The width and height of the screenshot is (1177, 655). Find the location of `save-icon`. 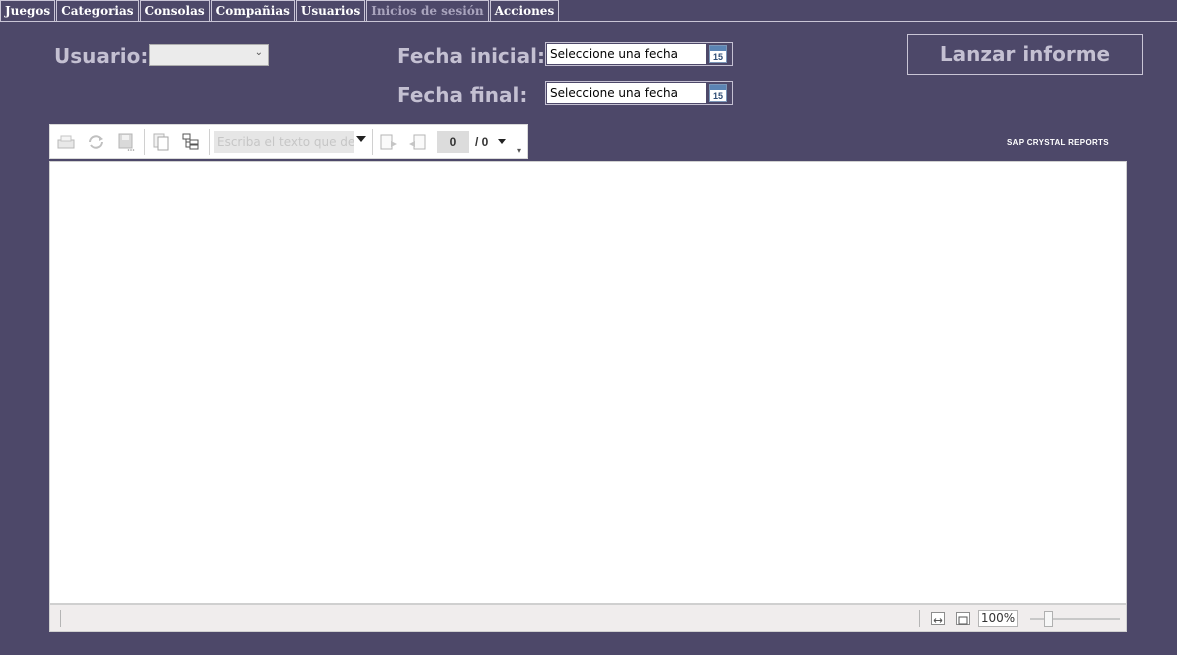

save-icon is located at coordinates (126, 142).